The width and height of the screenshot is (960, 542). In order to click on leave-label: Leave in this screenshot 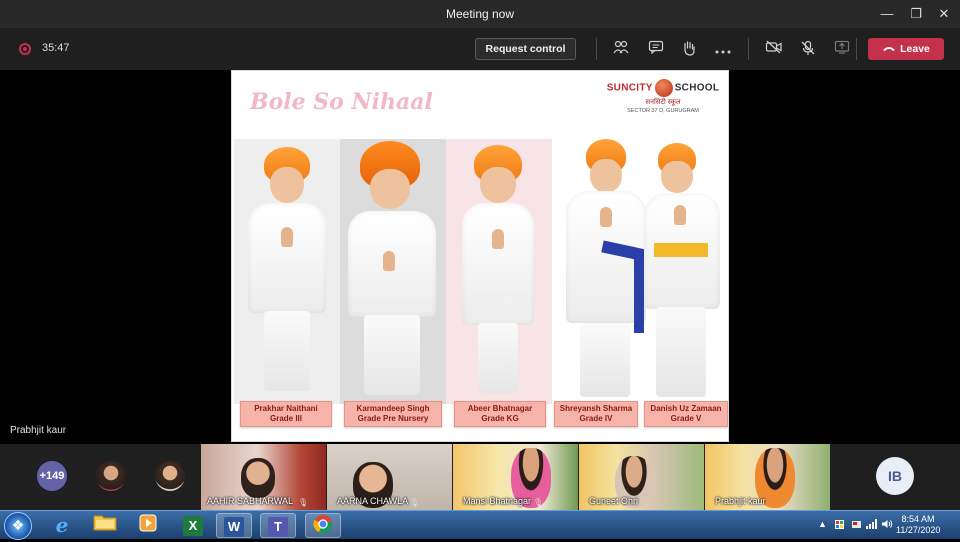, I will do `click(915, 49)`.